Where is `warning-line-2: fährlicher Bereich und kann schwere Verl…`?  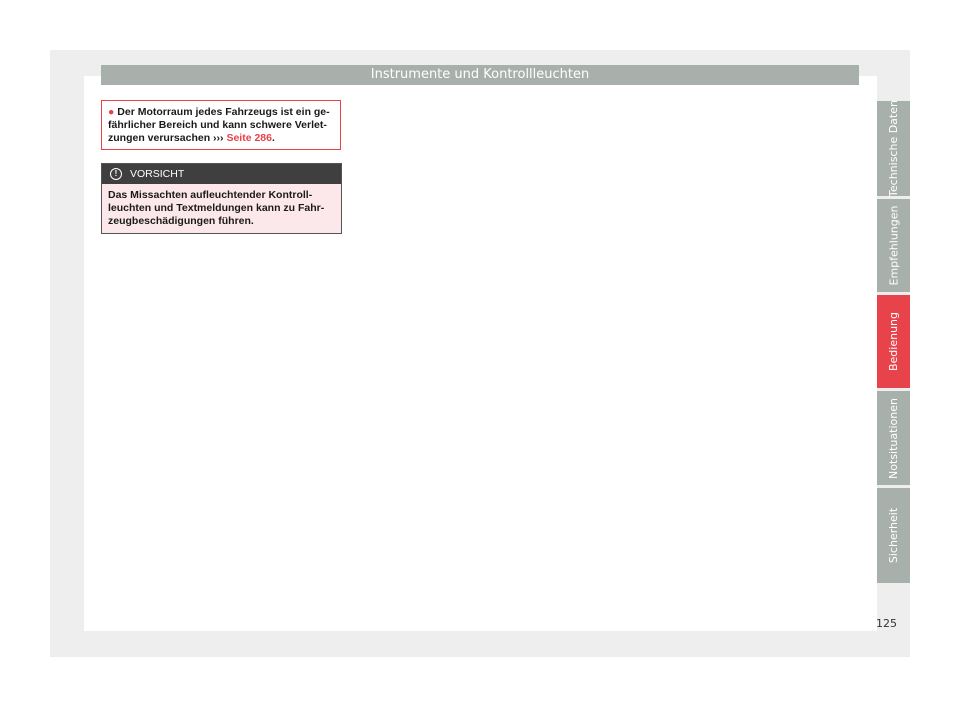
warning-line-2: fährlicher Bereich und kann schwere Verl… is located at coordinates (217, 125).